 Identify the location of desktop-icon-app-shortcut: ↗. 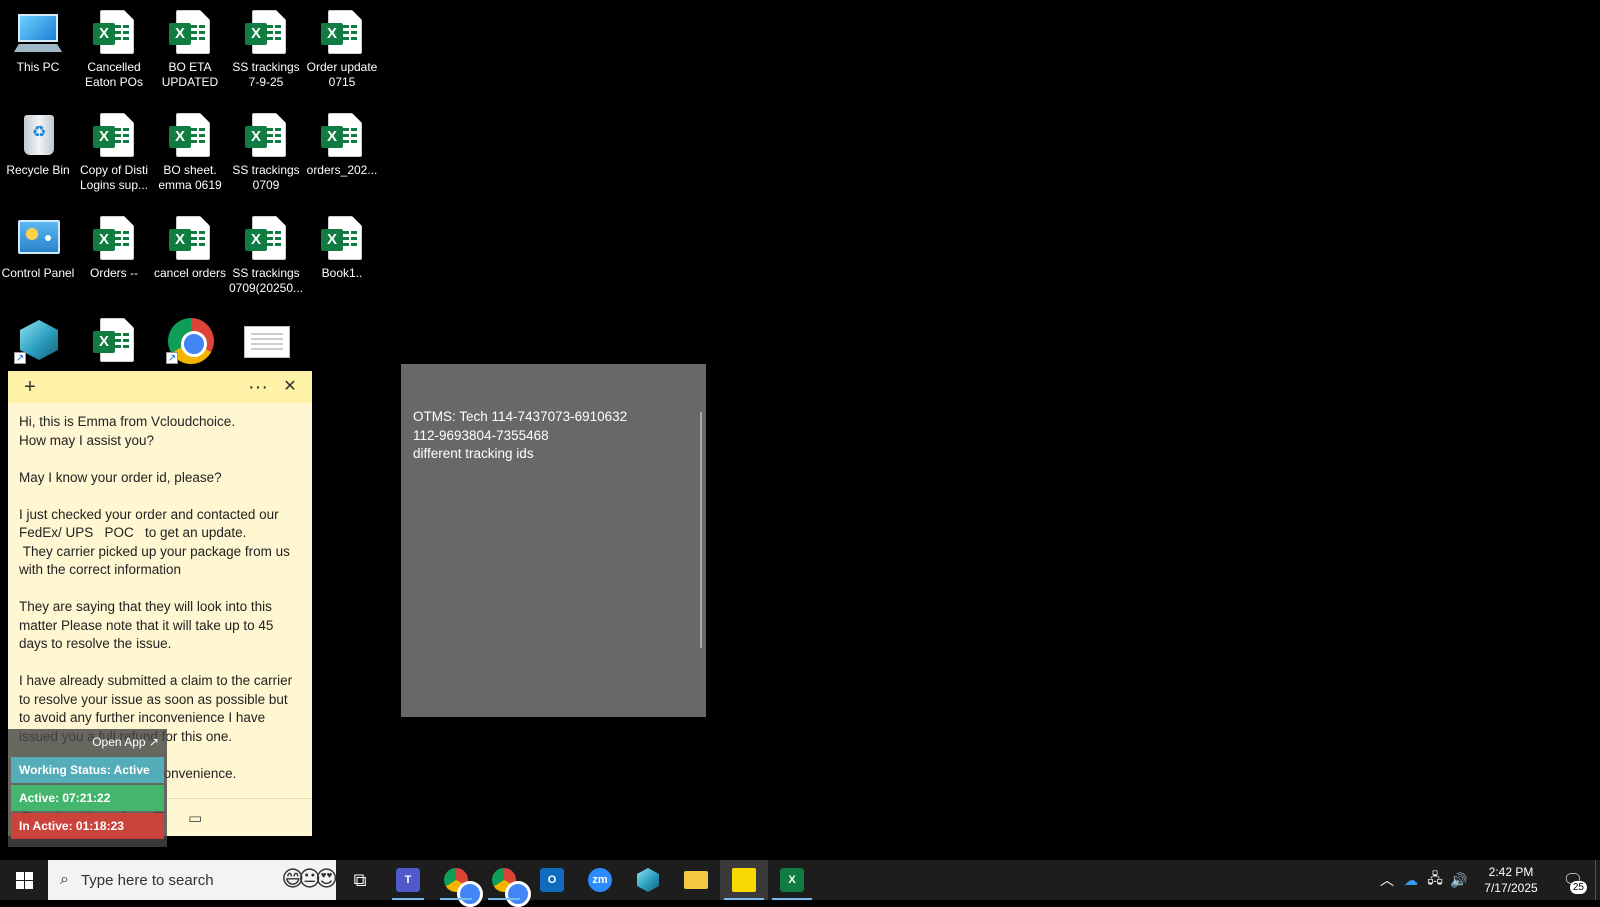
(38, 342).